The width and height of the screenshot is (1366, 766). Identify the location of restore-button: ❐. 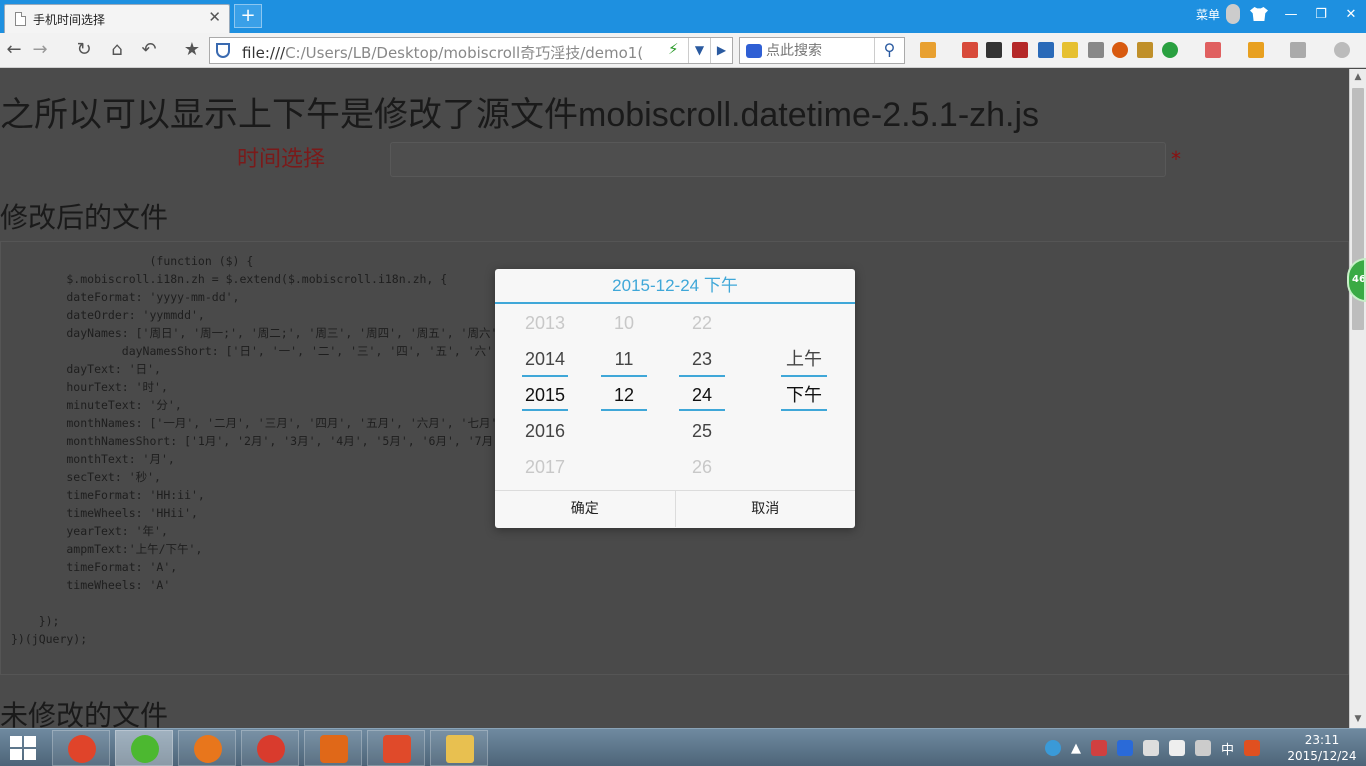
(1321, 14).